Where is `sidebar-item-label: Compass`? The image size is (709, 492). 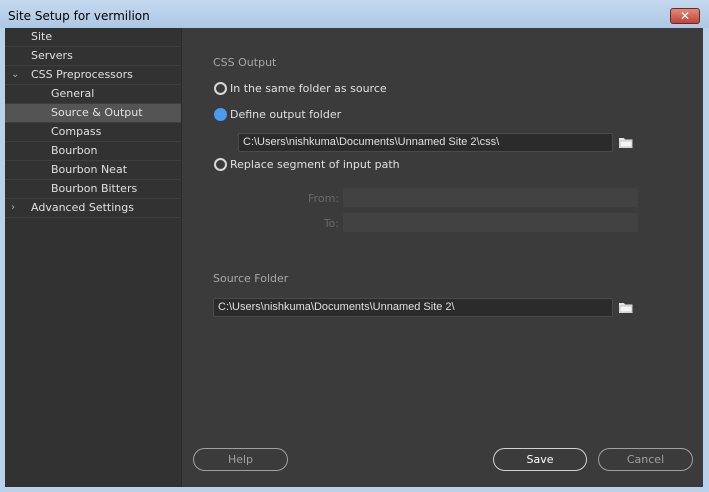 sidebar-item-label: Compass is located at coordinates (76, 131).